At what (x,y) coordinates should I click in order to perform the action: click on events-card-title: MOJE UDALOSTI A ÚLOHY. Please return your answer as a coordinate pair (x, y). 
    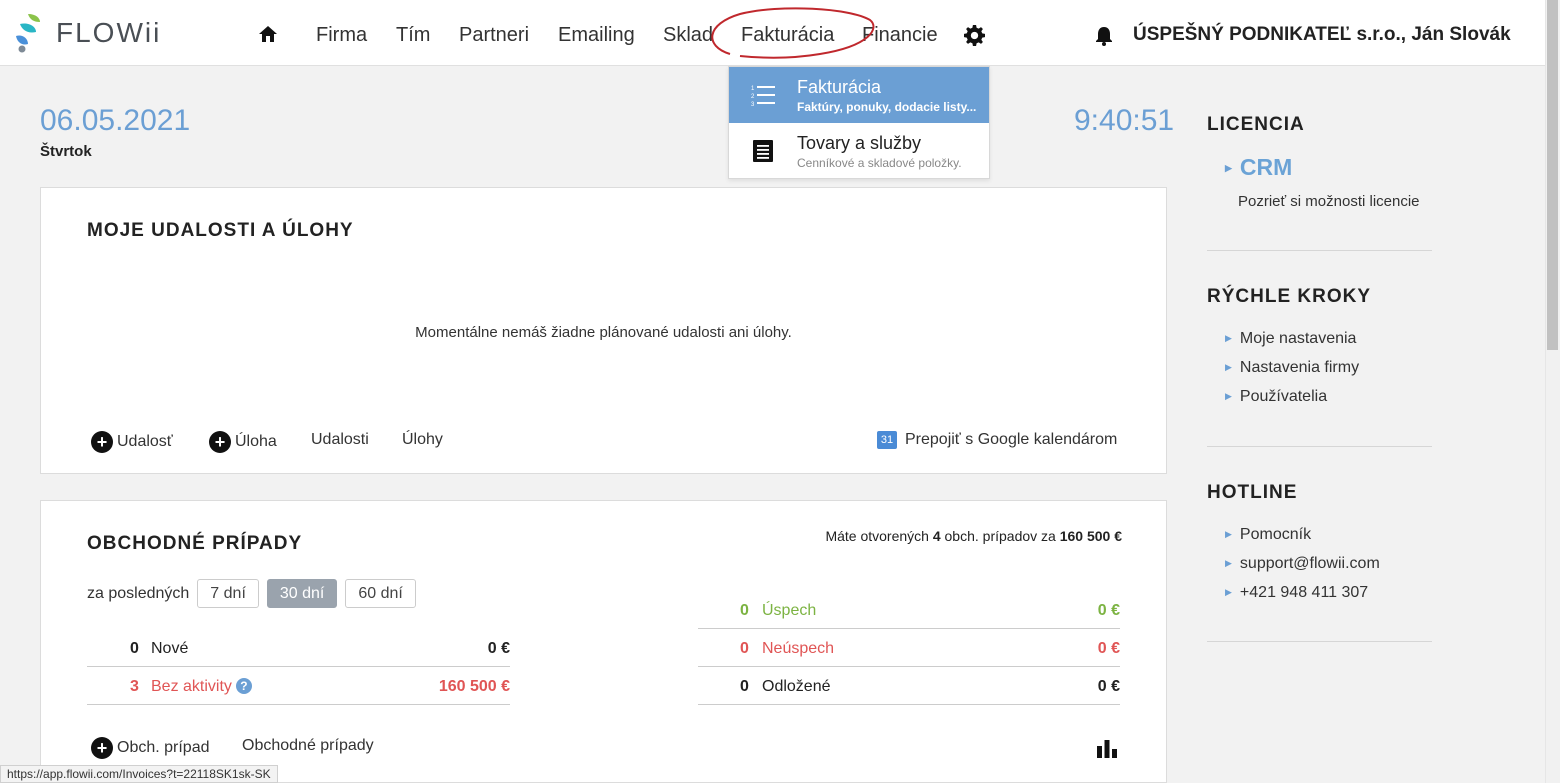
    Looking at the image, I should click on (220, 230).